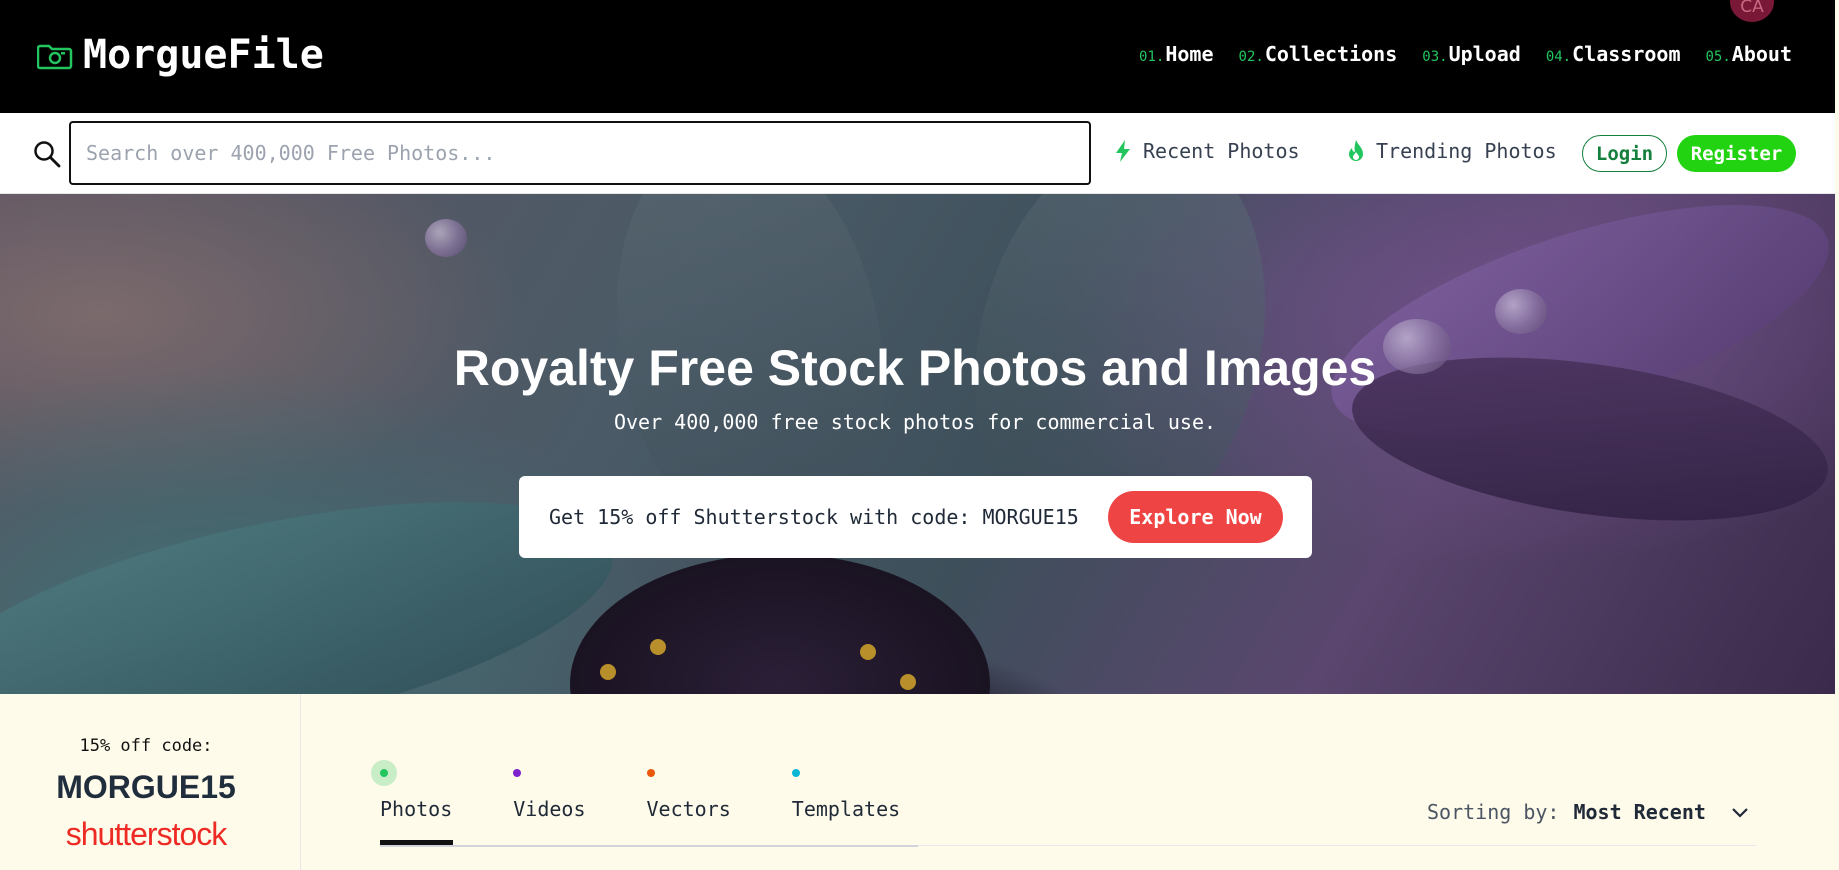  What do you see at coordinates (846, 795) in the screenshot?
I see `tab-templates: Templates` at bounding box center [846, 795].